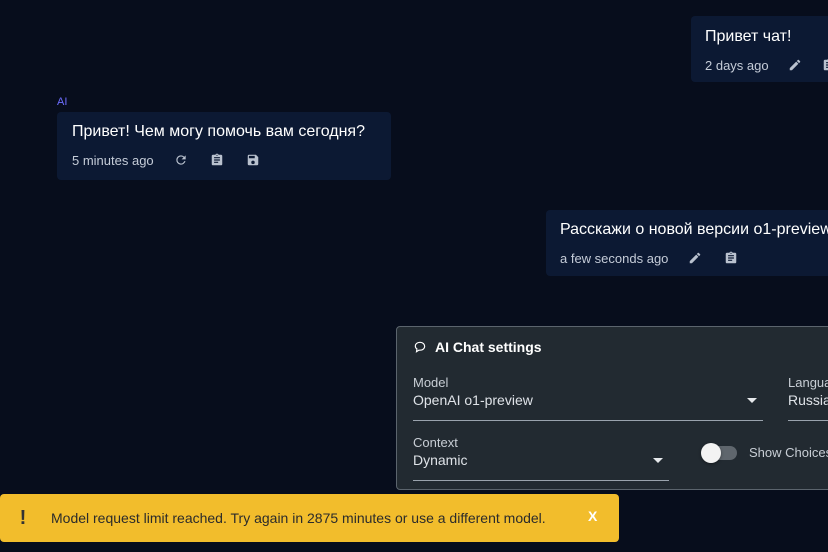 The height and width of the screenshot is (552, 828). What do you see at coordinates (23, 517) in the screenshot?
I see `warning-icon: !` at bounding box center [23, 517].